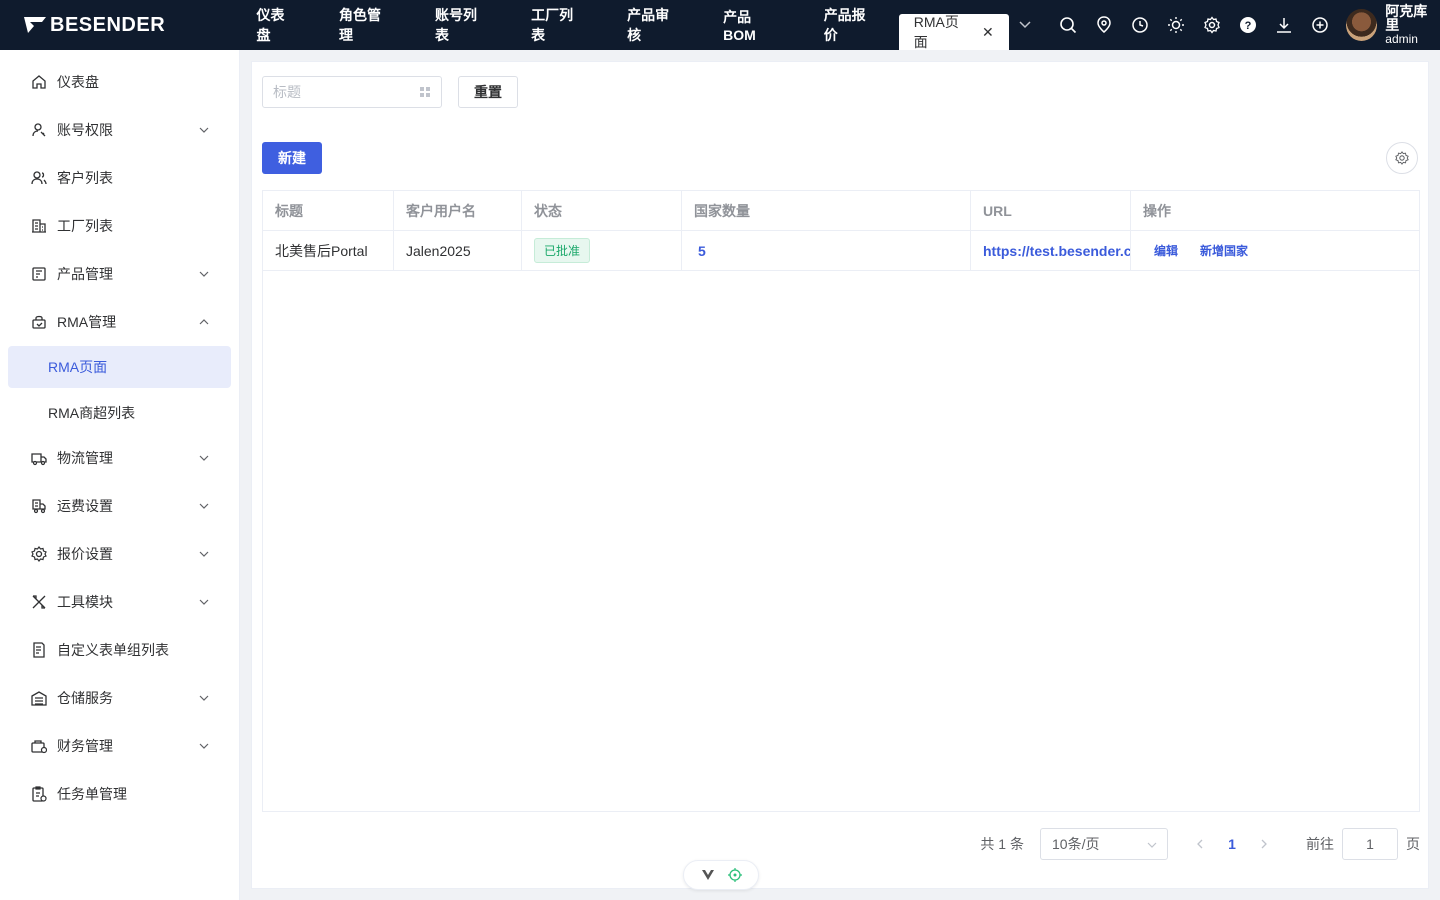  Describe the element at coordinates (85, 746) in the screenshot. I see `sidebar-item-label: 财务管理` at that location.